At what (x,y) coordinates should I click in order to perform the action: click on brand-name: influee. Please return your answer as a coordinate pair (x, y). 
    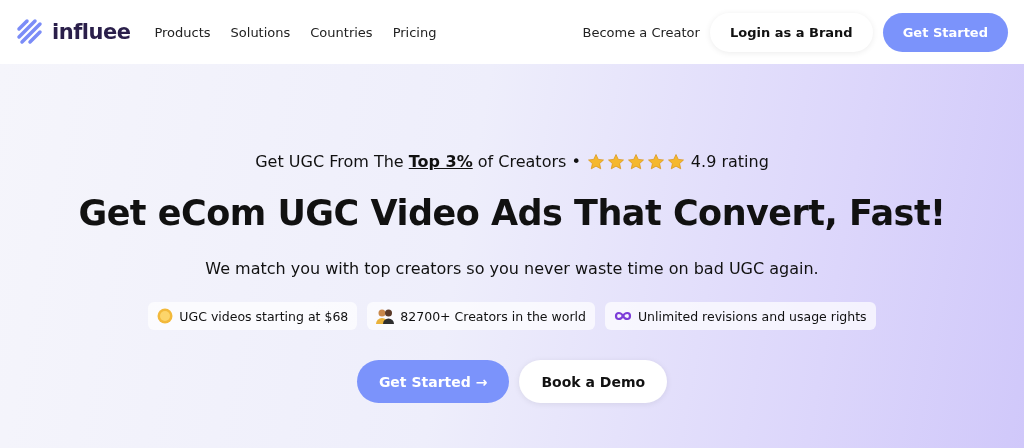
    Looking at the image, I should click on (91, 32).